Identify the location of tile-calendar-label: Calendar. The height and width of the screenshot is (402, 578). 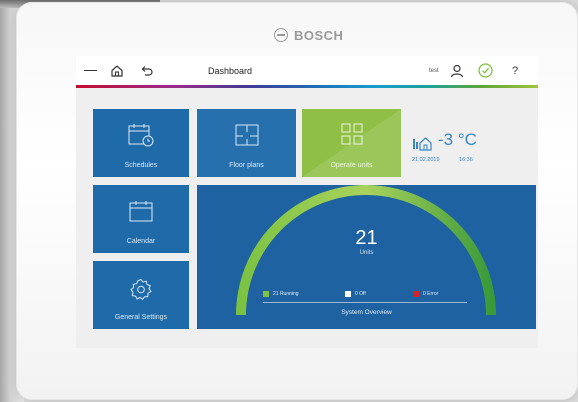
(141, 241).